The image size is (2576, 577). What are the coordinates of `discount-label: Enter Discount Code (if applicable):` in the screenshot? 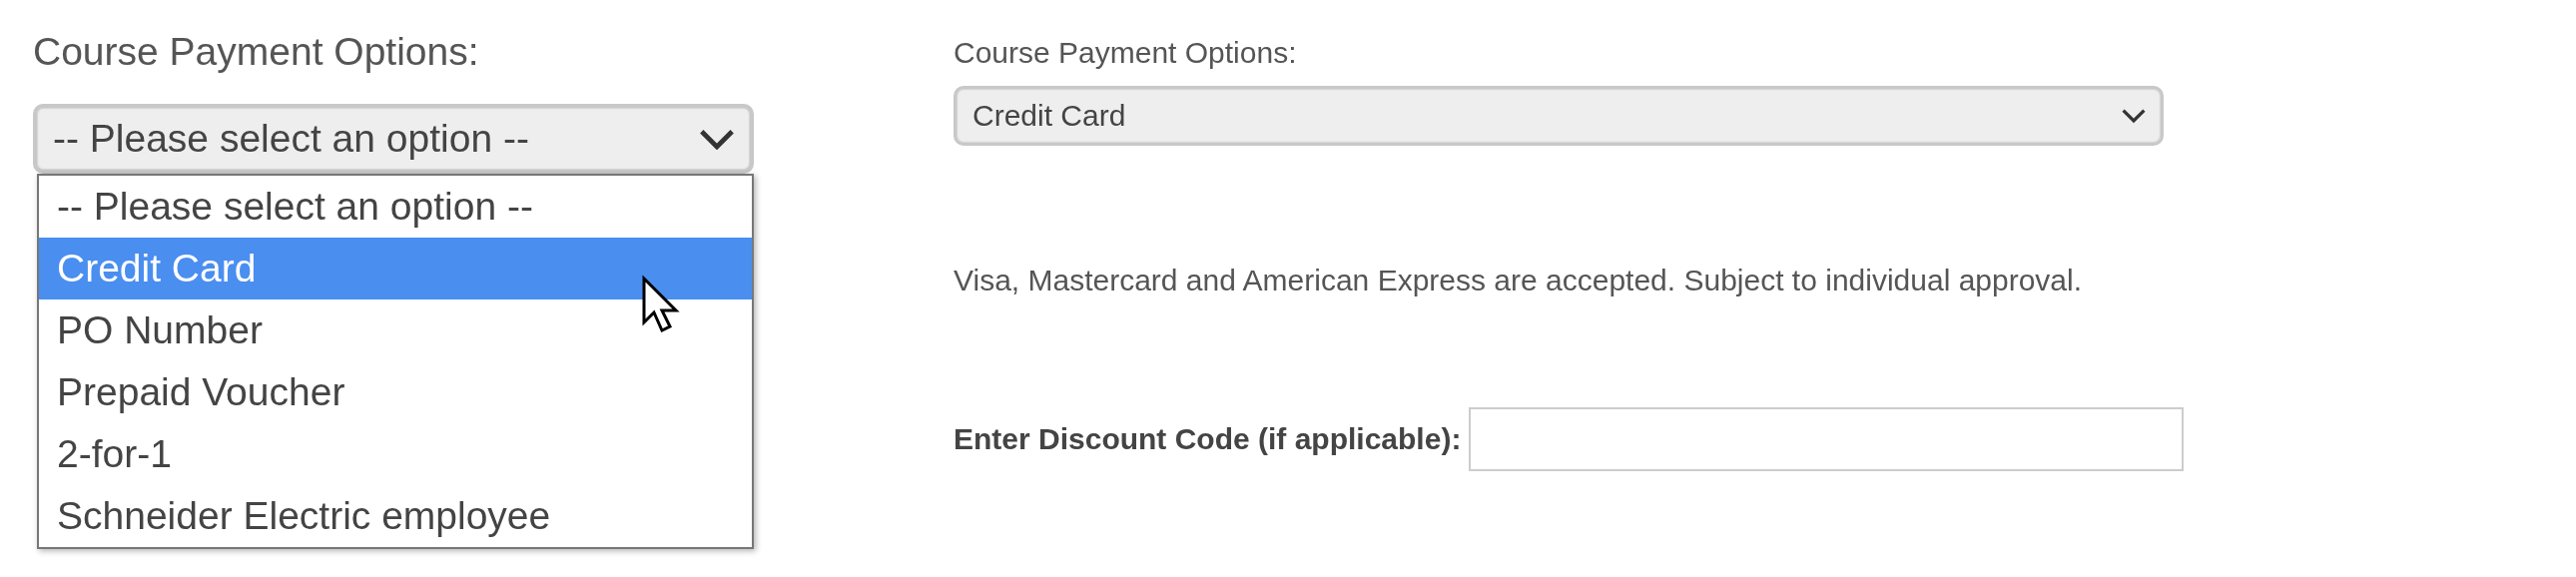 It's located at (1208, 439).